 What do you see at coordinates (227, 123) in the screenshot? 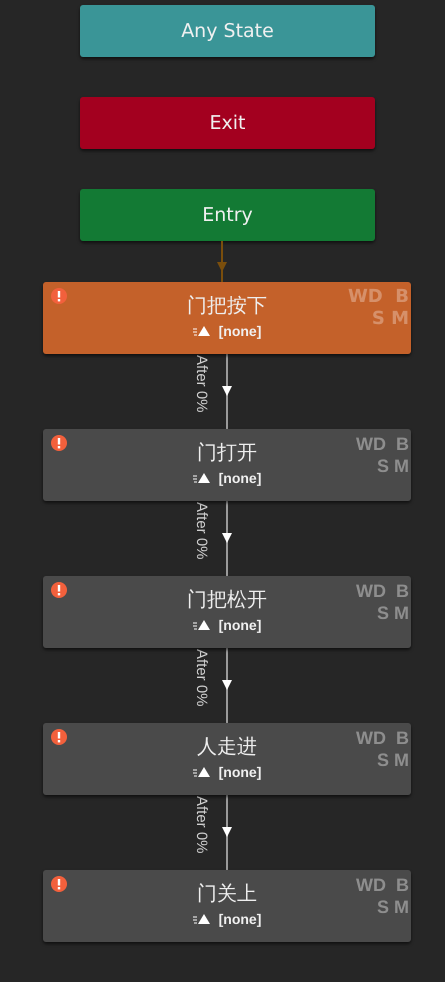
I see `state-node: Exit` at bounding box center [227, 123].